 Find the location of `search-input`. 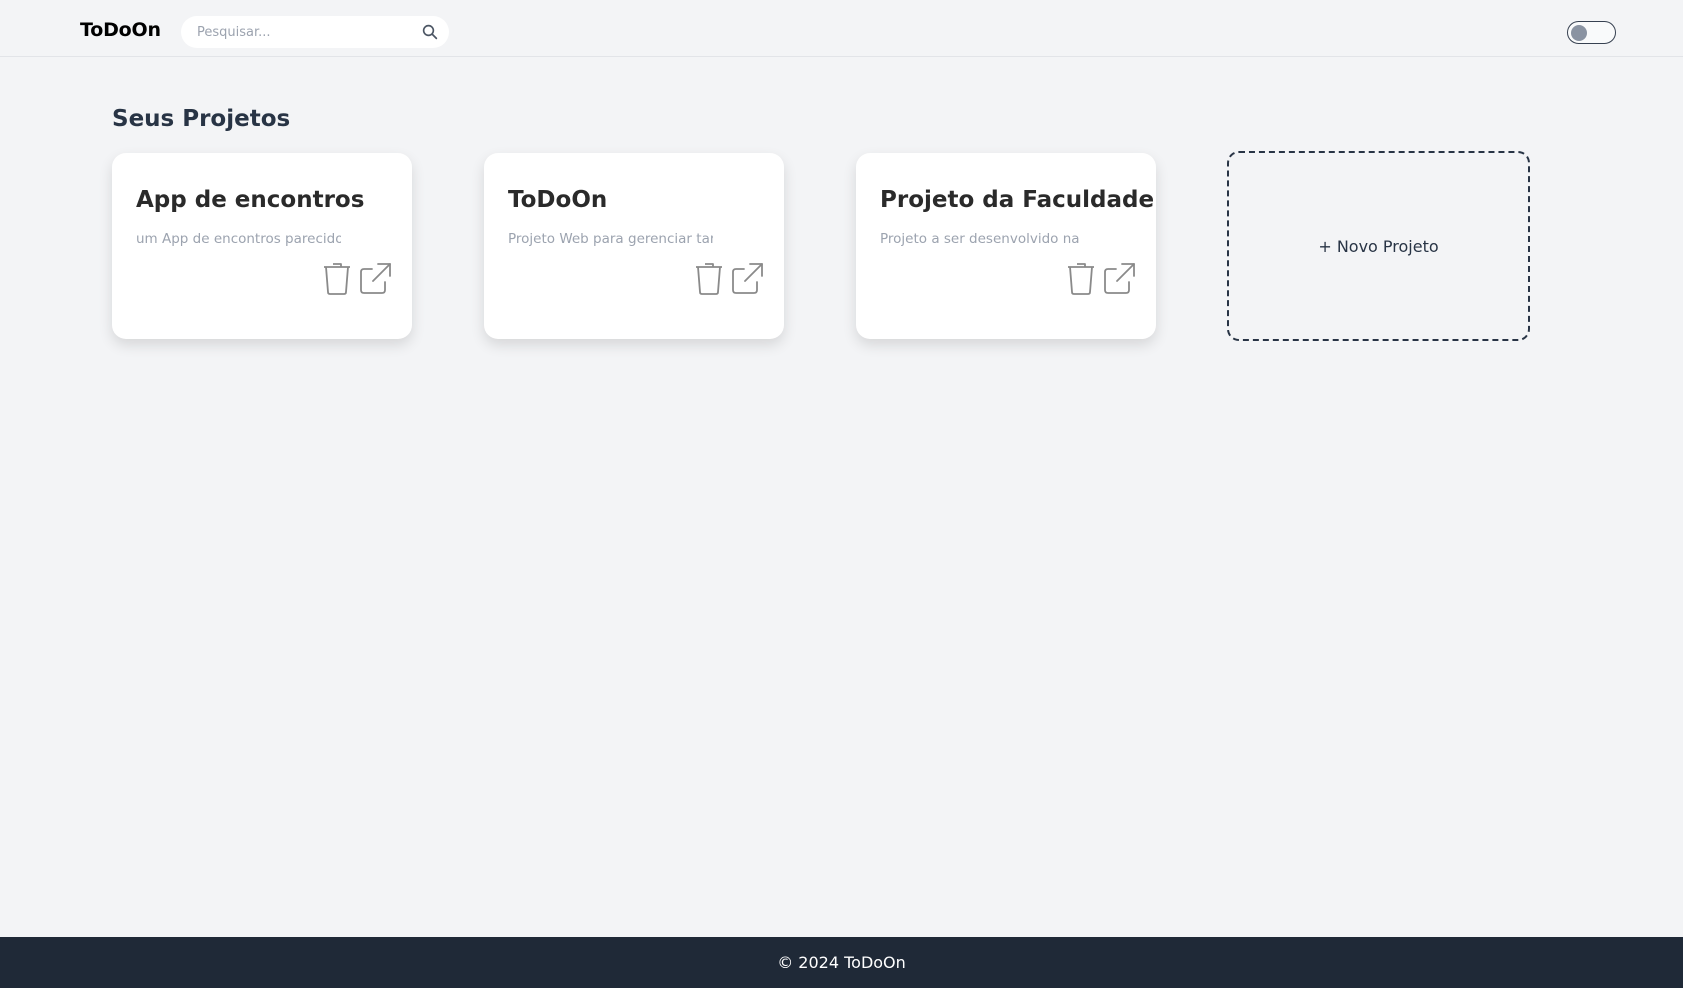

search-input is located at coordinates (307, 32).